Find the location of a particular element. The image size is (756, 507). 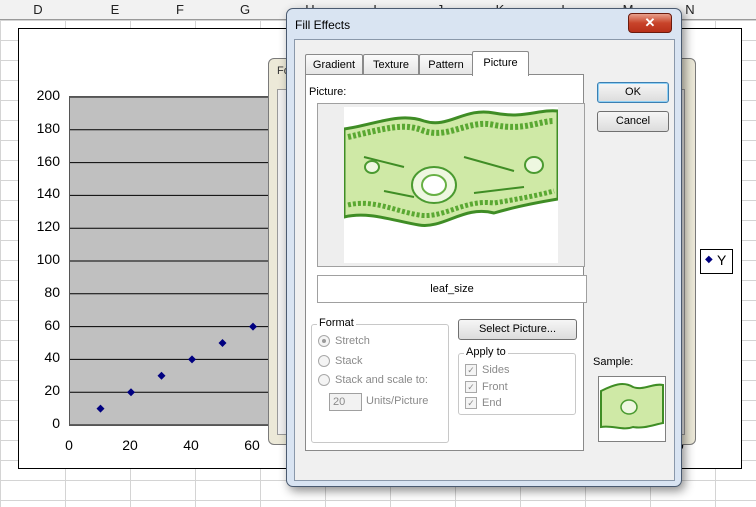

column-header-e: E is located at coordinates (115, 9).